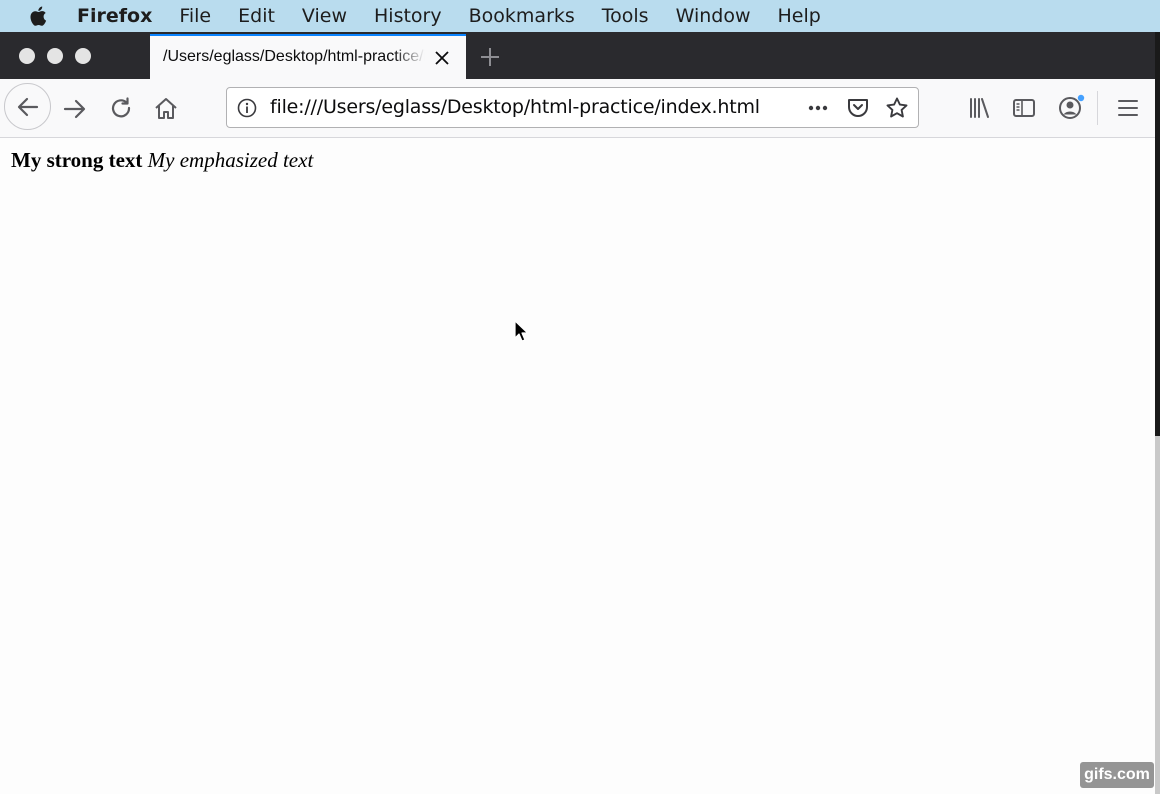  Describe the element at coordinates (442, 58) in the screenshot. I see `close-tab-icon` at that location.